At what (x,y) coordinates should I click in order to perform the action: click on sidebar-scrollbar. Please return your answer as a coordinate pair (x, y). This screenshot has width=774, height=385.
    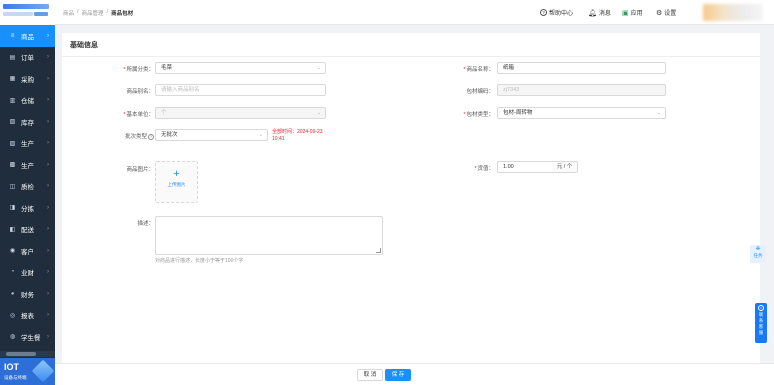
    Looking at the image, I should click on (27, 354).